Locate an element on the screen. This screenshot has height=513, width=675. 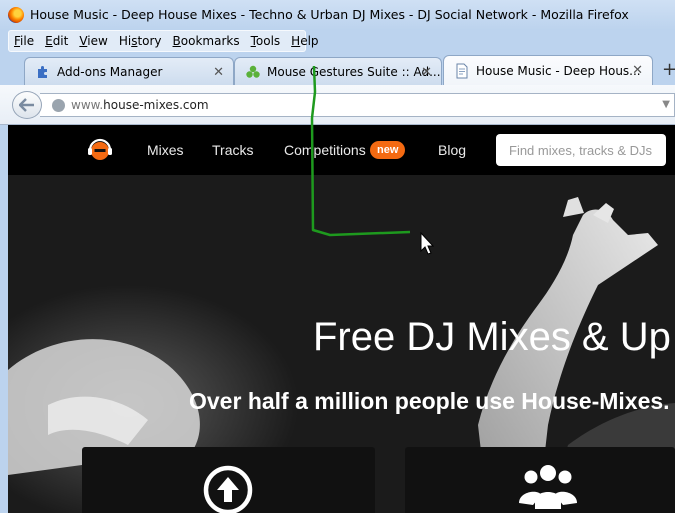
nav-competitions-link: Competitions is located at coordinates (325, 150).